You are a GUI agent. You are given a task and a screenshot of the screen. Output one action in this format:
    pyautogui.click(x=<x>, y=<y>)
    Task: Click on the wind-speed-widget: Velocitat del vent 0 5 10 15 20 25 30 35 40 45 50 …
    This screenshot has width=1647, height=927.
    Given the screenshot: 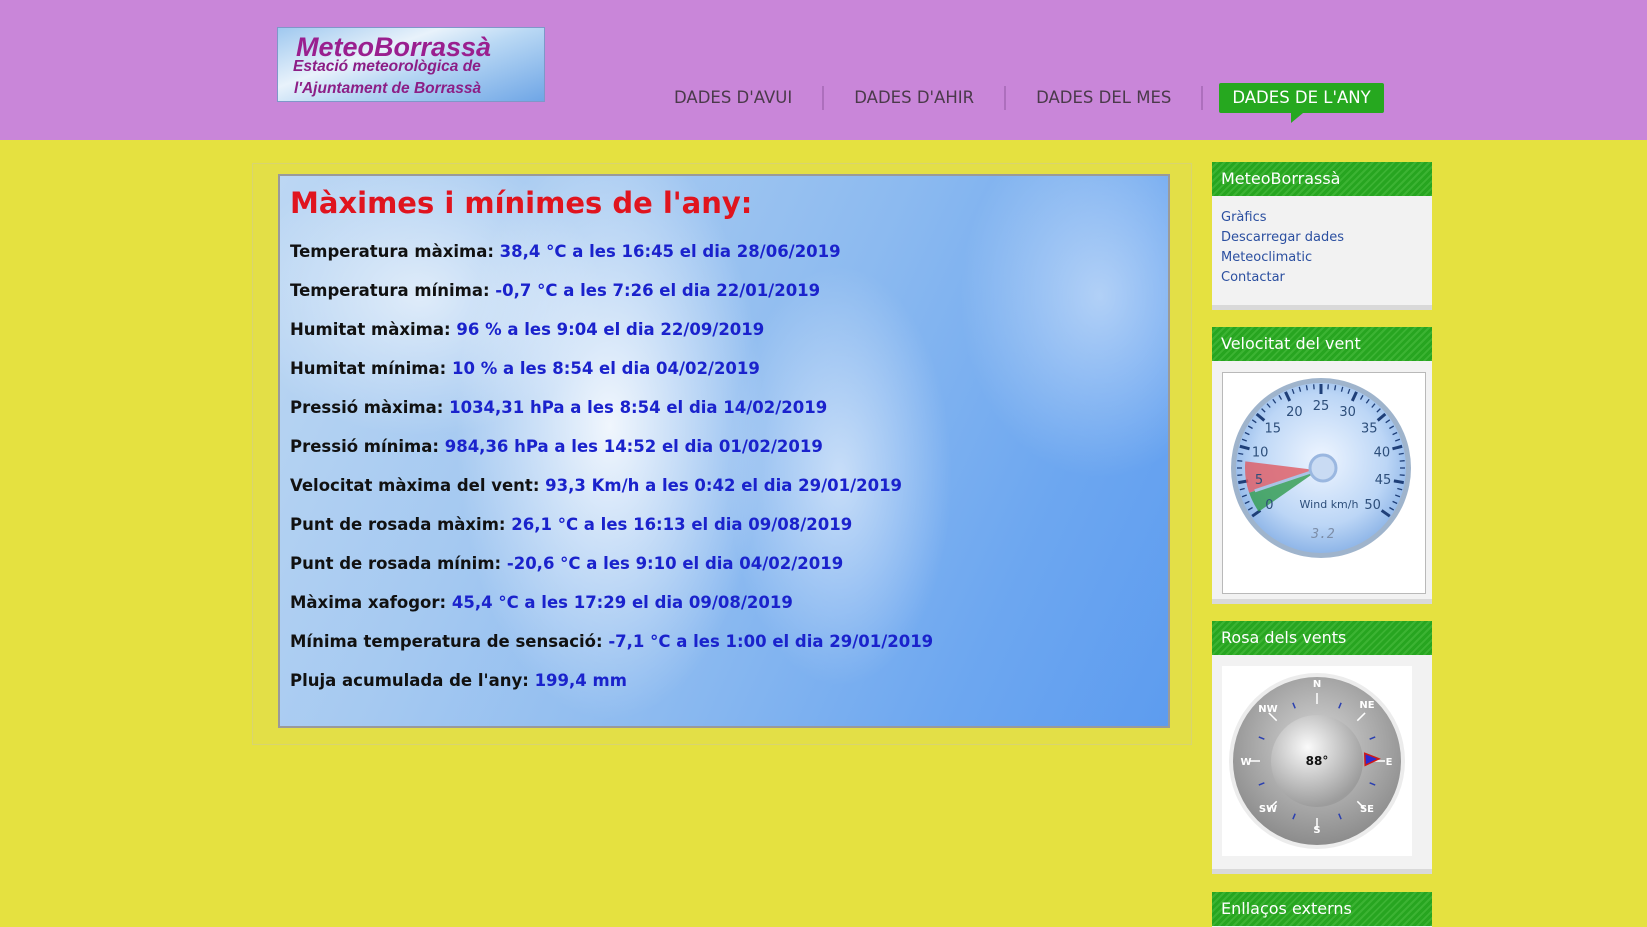 What is the action you would take?
    pyautogui.click(x=1322, y=465)
    